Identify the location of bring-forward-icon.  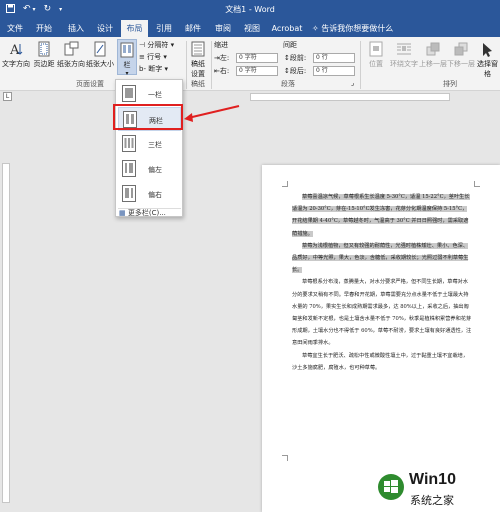
(433, 49).